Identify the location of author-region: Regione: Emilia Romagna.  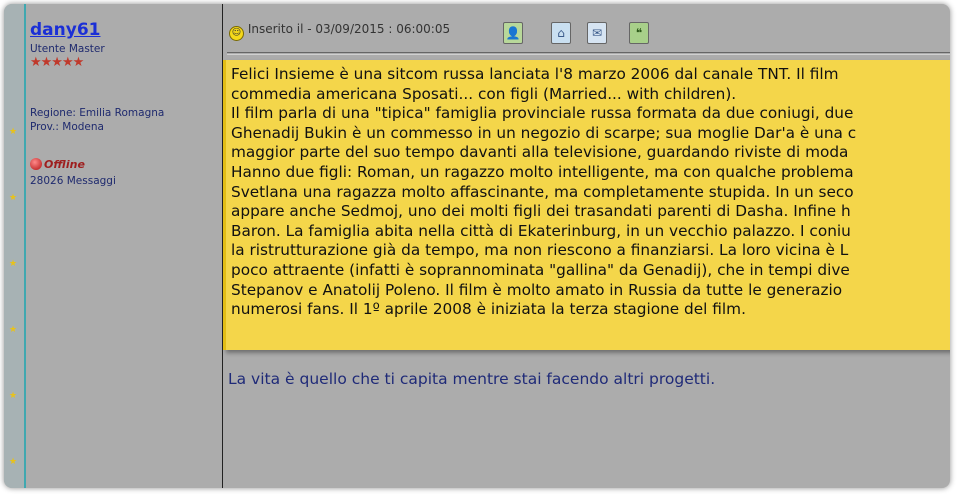
(97, 113).